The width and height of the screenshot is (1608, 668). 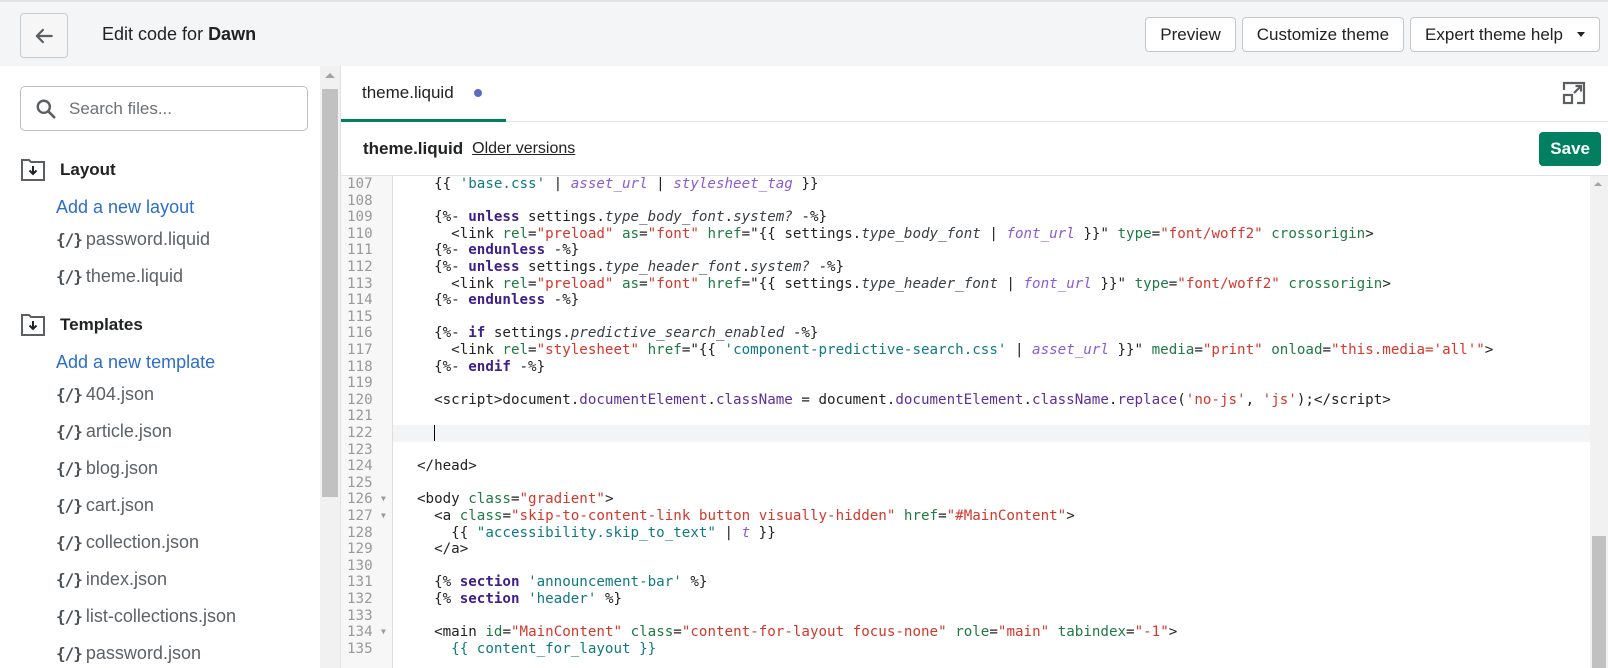 What do you see at coordinates (498, 300) in the screenshot?
I see `code-text: {%- endunless -%}` at bounding box center [498, 300].